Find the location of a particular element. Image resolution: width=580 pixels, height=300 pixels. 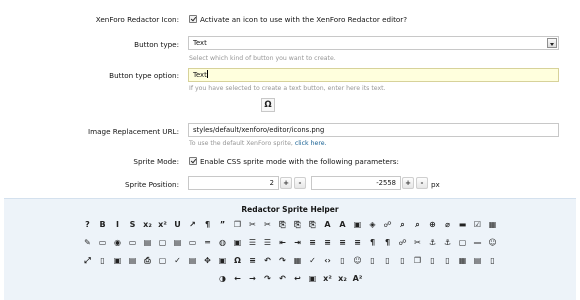

undo-icon: ↶ is located at coordinates (267, 260).